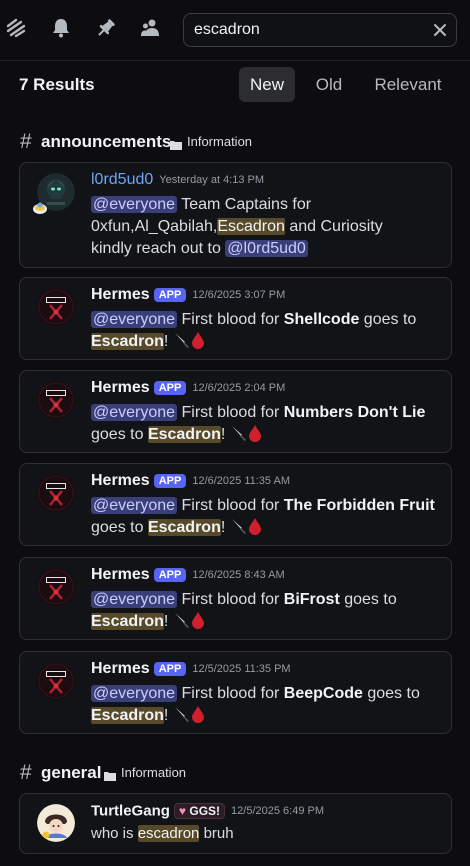  I want to click on message-header: l0rd5ud0 Yesterday at 4:13 PM, so click(177, 181).